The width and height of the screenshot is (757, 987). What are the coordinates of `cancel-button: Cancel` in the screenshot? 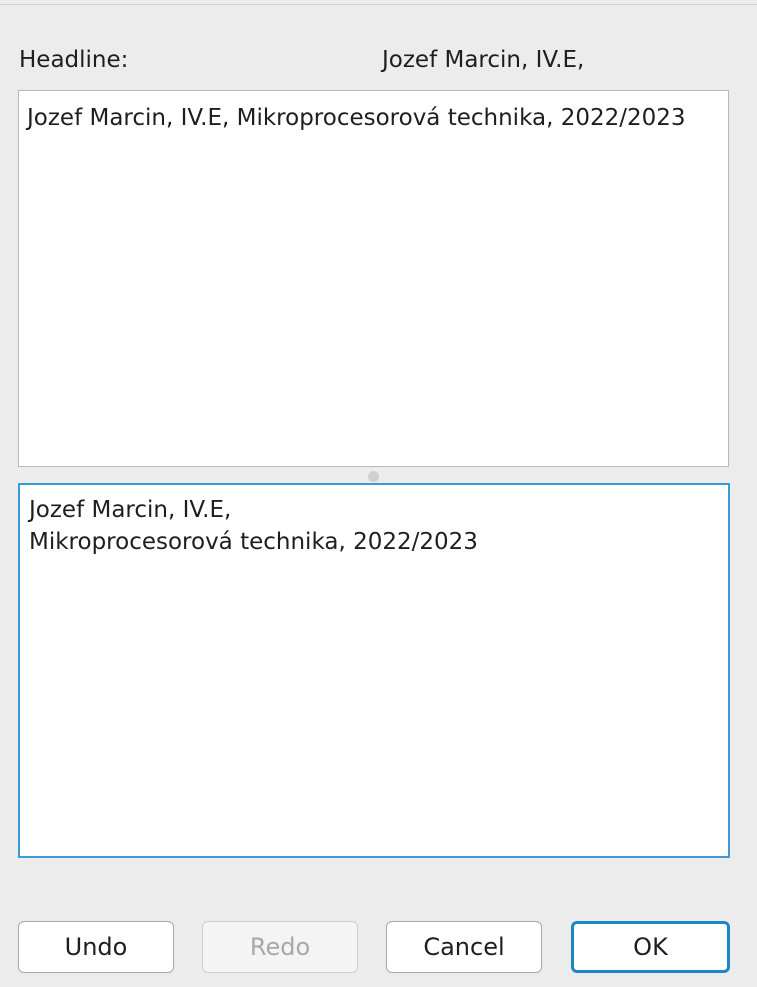 It's located at (464, 947).